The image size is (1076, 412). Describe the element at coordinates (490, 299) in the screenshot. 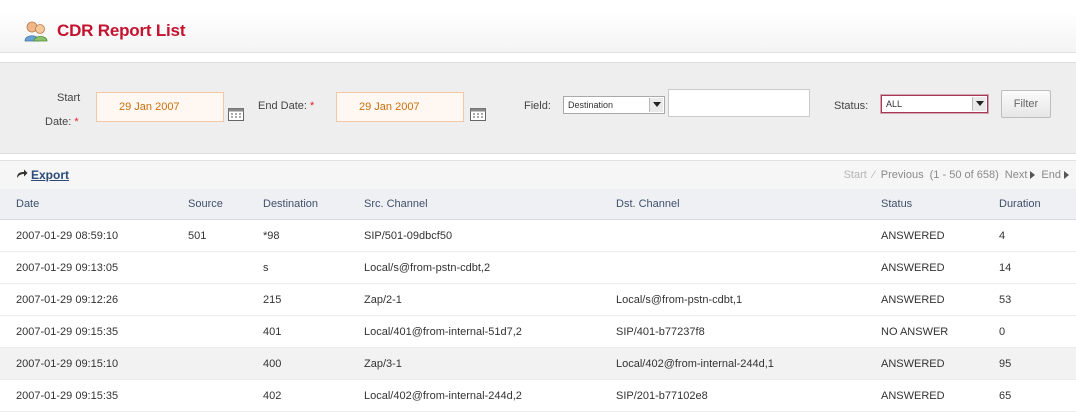

I see `cell-src-channel: Zap/2-1` at that location.